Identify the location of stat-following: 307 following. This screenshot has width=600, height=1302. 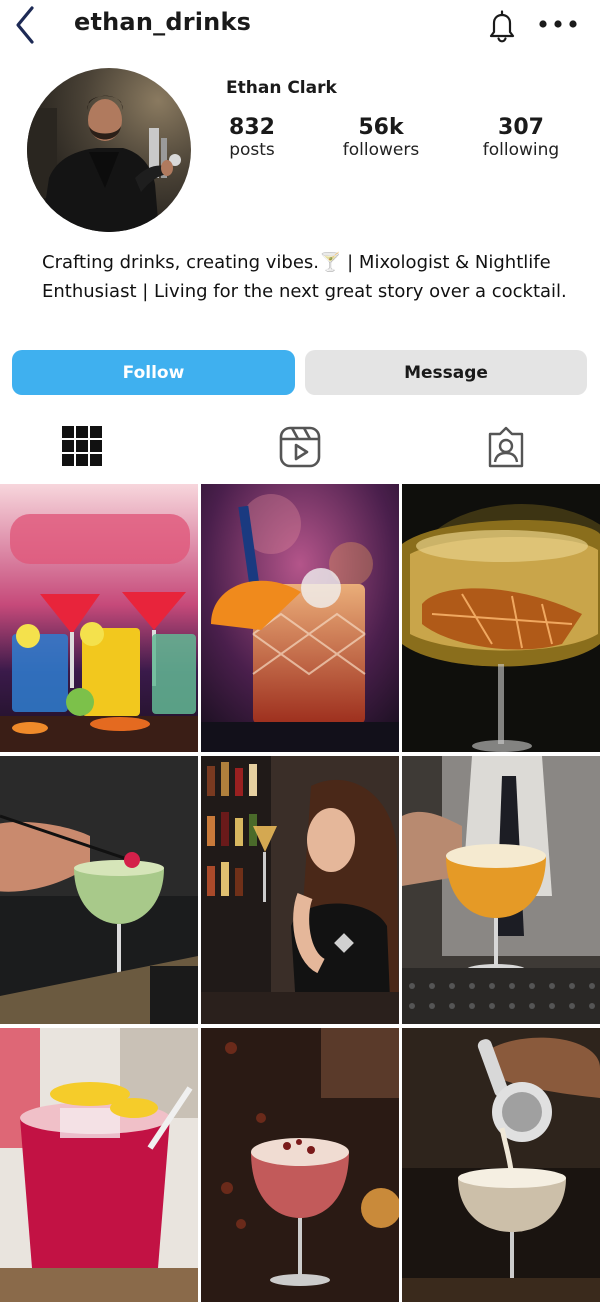
(521, 138).